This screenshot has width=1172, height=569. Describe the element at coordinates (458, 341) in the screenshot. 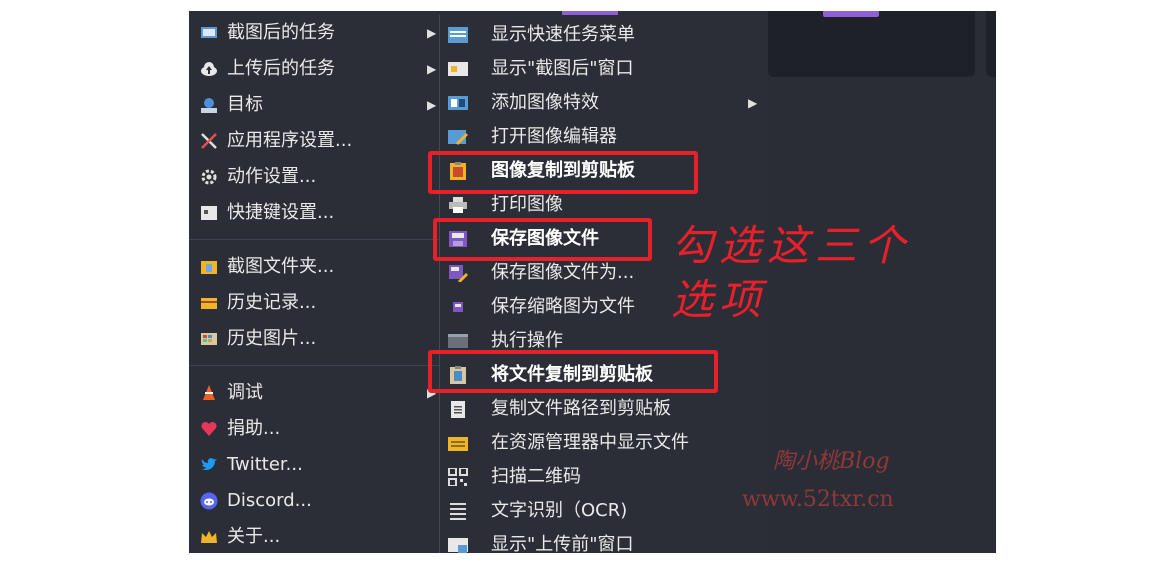

I see `terminal-icon` at that location.